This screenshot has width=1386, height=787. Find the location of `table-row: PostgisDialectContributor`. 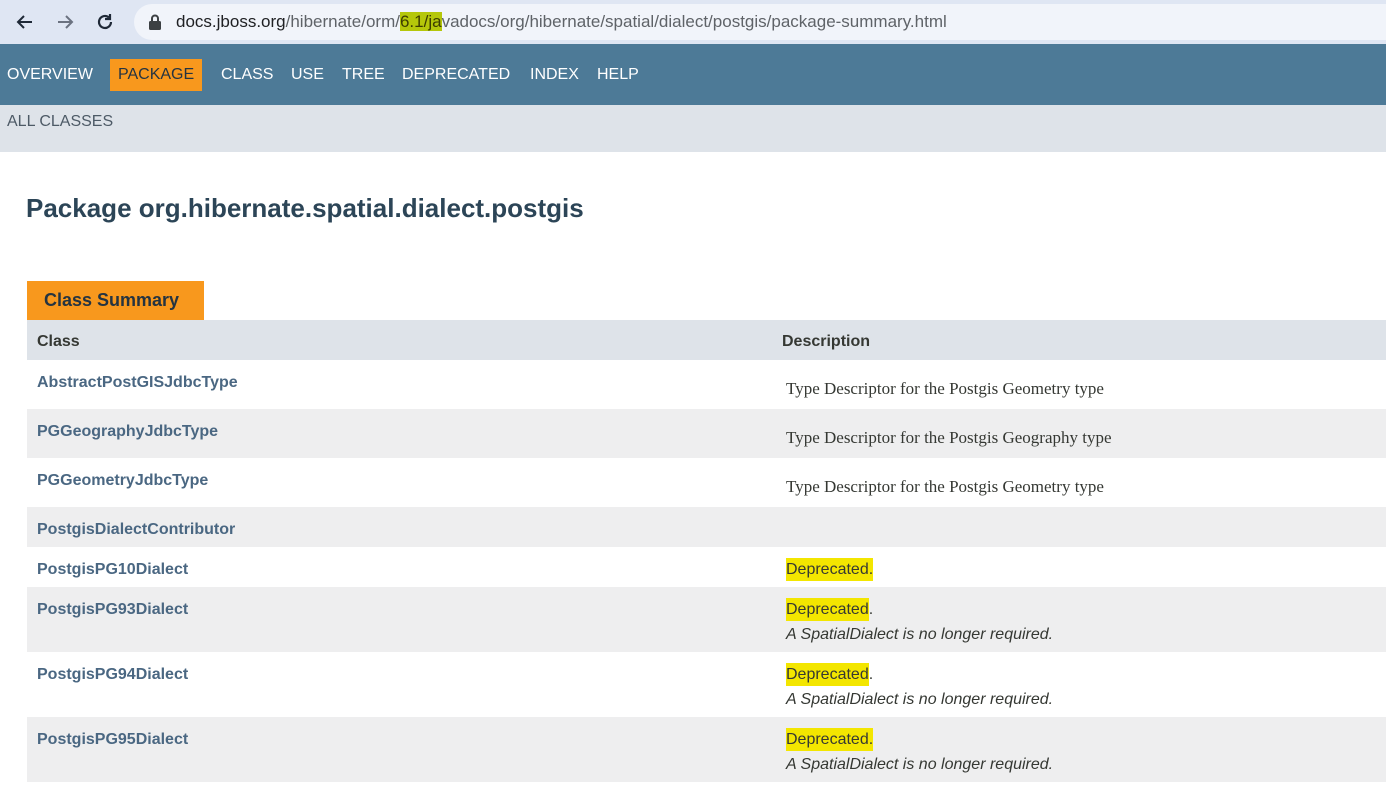

table-row: PostgisDialectContributor is located at coordinates (706, 527).